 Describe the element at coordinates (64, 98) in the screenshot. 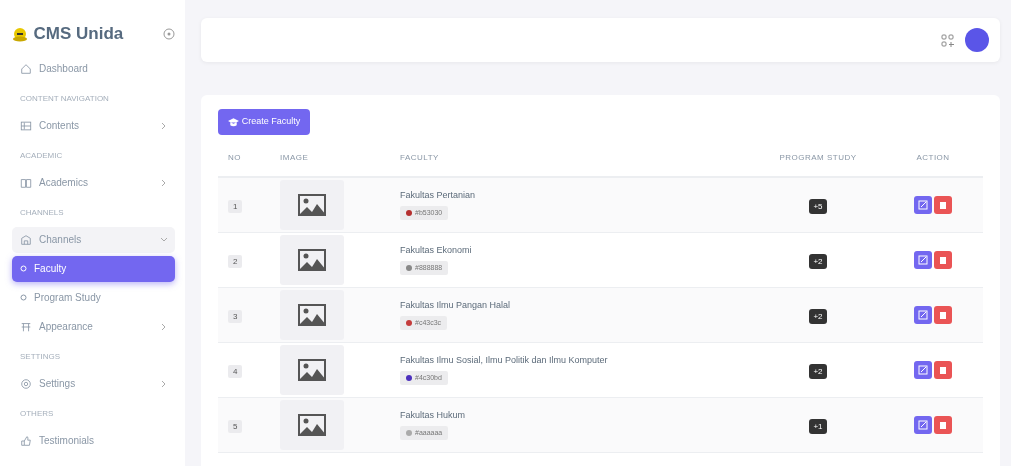

I see `section-heading: CONTENT NAVIGATION` at that location.